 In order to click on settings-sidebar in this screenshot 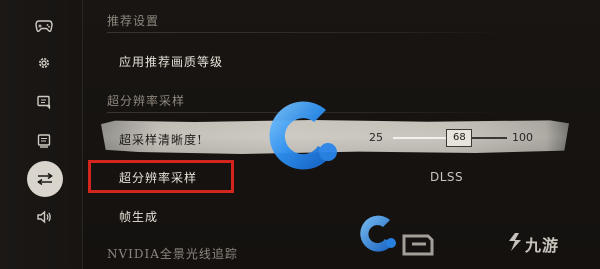, I will do `click(41, 134)`.